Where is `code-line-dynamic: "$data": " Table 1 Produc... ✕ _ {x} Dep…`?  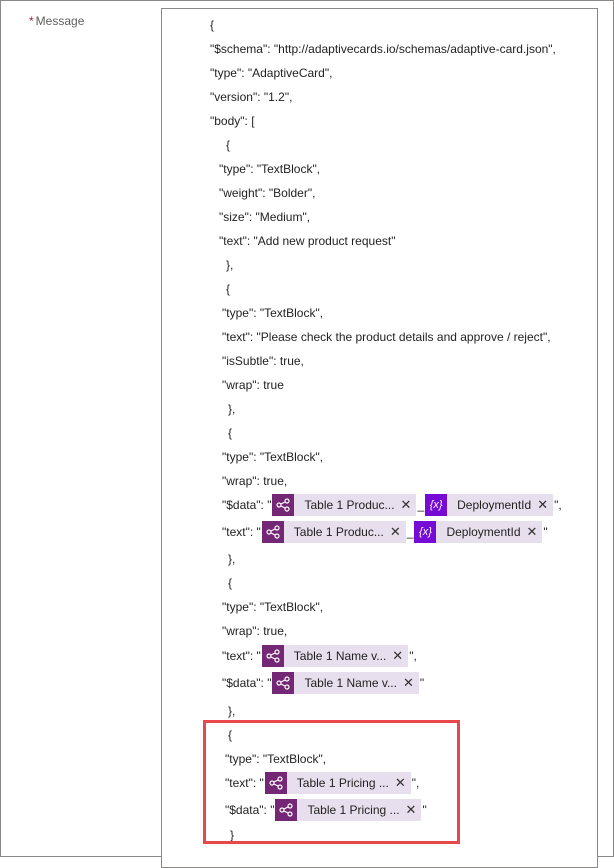 code-line-dynamic: "$data": " Table 1 Produc... ✕ _ {x} Dep… is located at coordinates (392, 505).